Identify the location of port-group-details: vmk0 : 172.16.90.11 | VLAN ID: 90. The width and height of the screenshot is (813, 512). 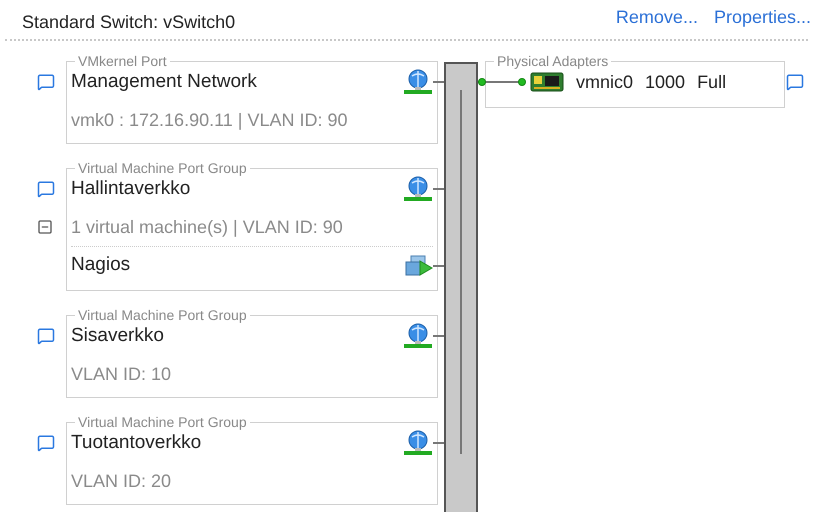
(209, 120).